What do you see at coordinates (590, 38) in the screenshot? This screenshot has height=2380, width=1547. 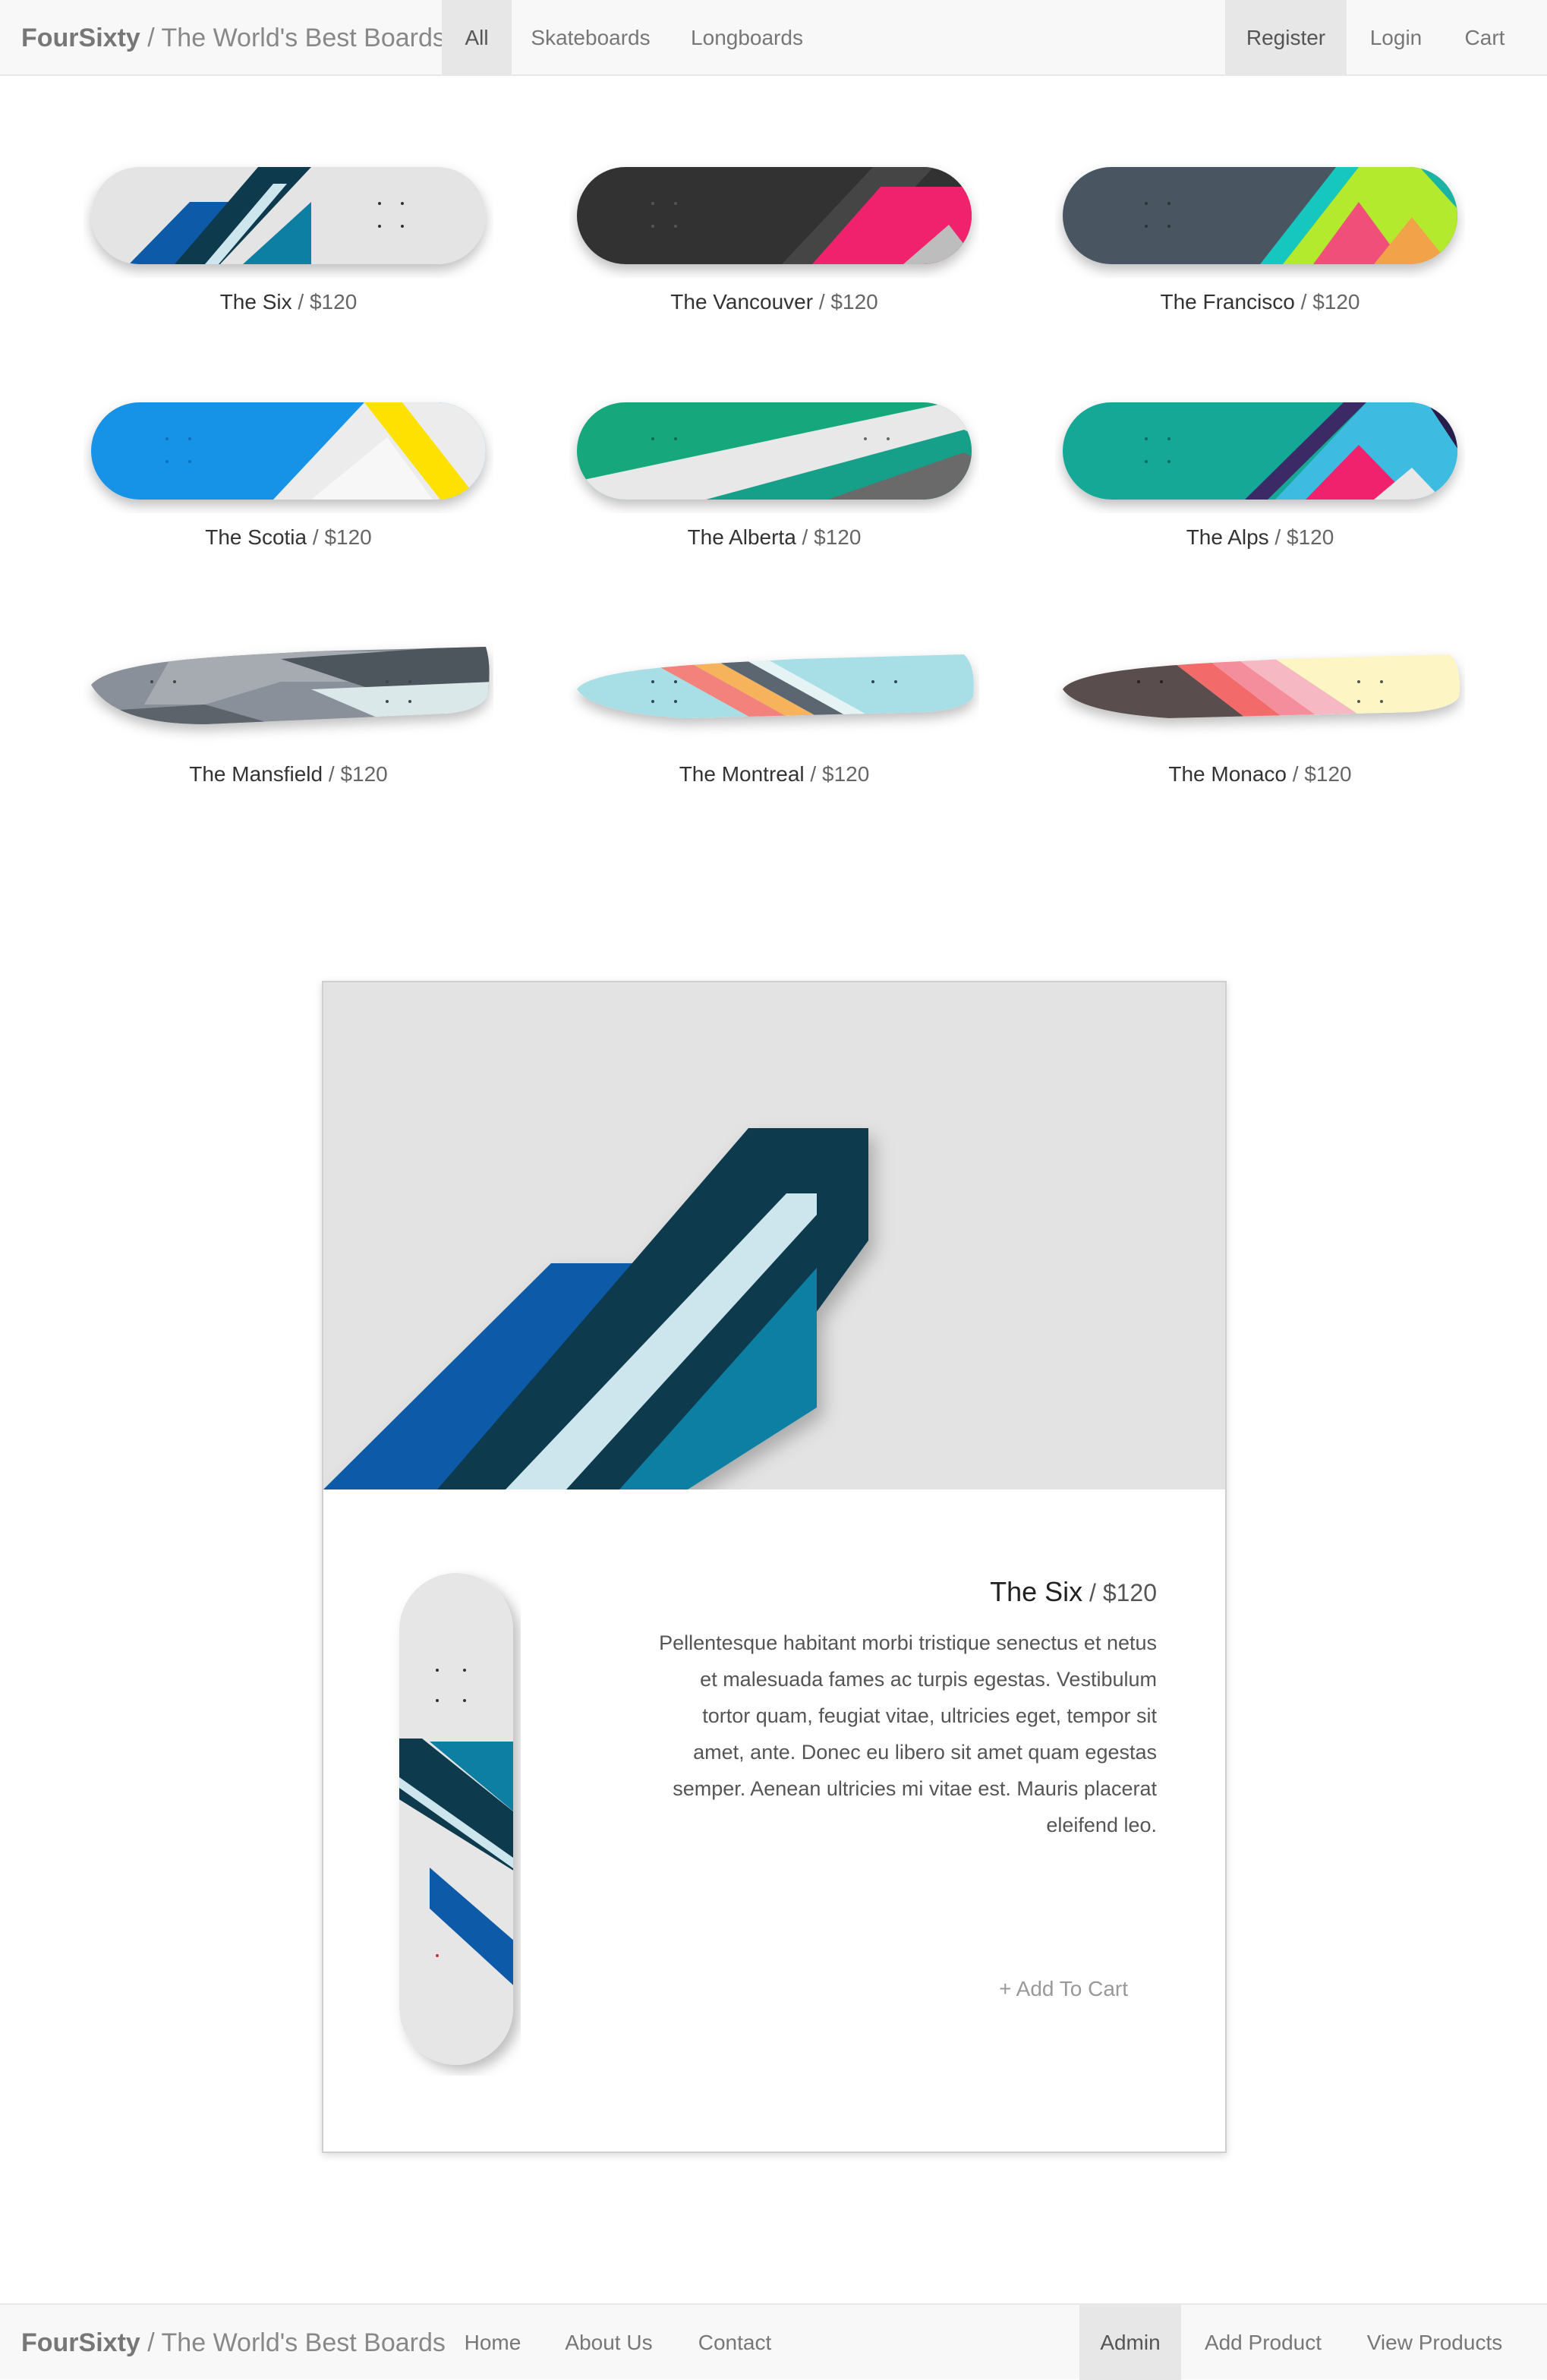 I see `nav-skateboards: Skateboards` at bounding box center [590, 38].